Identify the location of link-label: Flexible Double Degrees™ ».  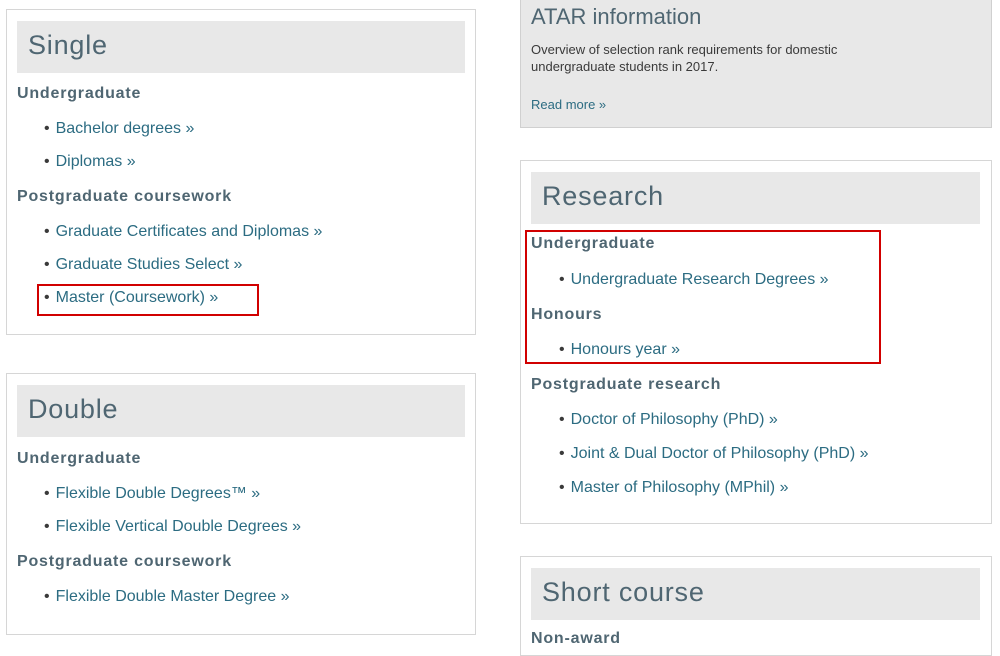
(158, 493).